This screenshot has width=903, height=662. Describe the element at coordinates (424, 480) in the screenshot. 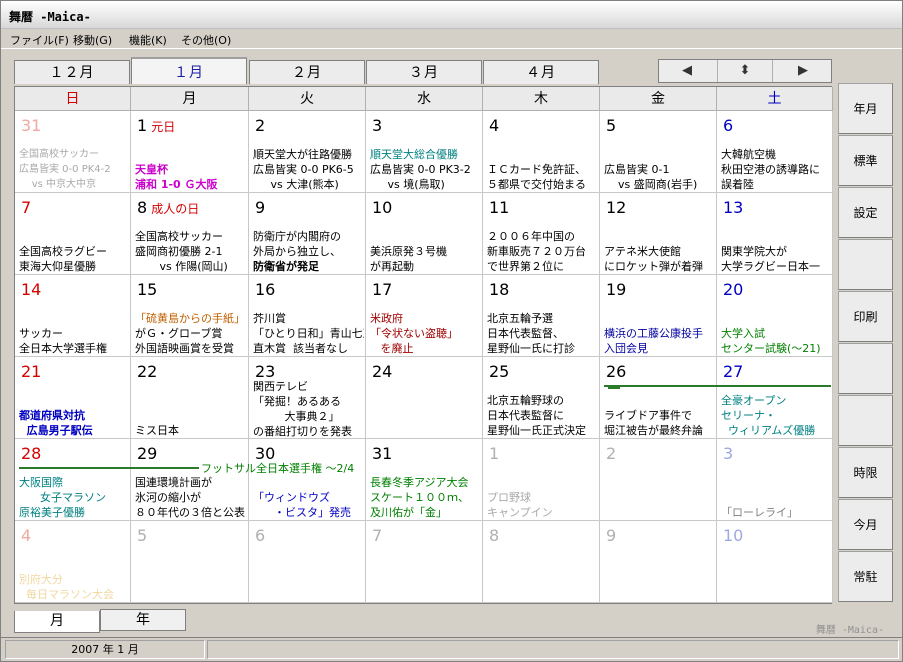

I see `day-cell: 31 長春冬季アジア大会 スケート１００ｍ、 及川佑が「金」` at that location.